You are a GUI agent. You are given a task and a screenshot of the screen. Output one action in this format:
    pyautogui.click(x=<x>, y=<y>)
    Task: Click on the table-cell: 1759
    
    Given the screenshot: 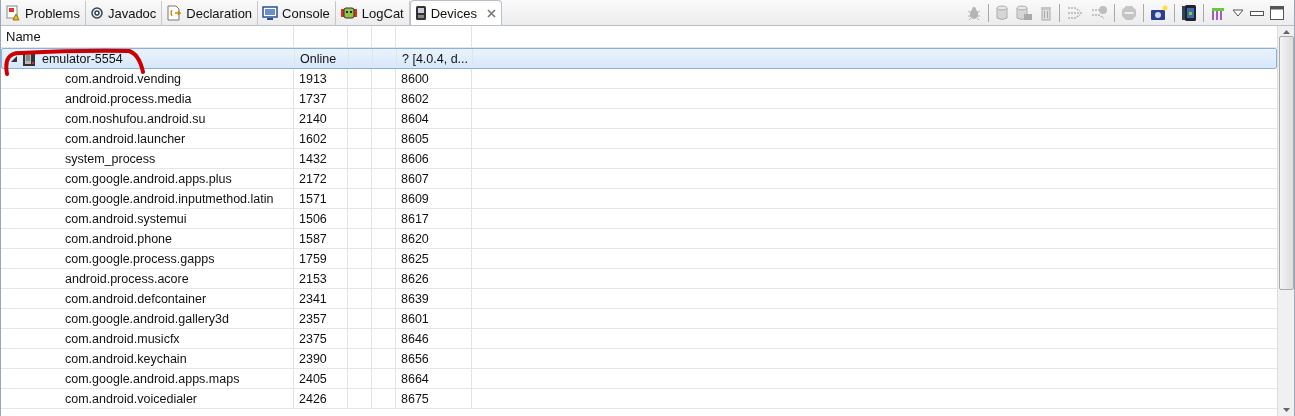 What is the action you would take?
    pyautogui.click(x=321, y=258)
    